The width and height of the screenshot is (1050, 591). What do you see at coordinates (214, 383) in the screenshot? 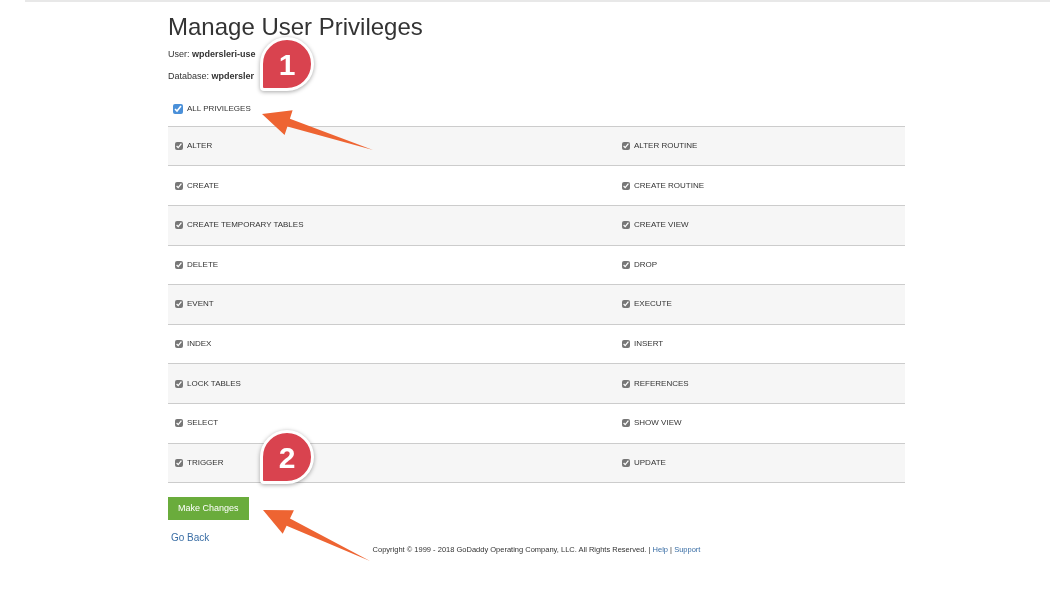
I see `checkbox-label: LOCK TABLES` at bounding box center [214, 383].